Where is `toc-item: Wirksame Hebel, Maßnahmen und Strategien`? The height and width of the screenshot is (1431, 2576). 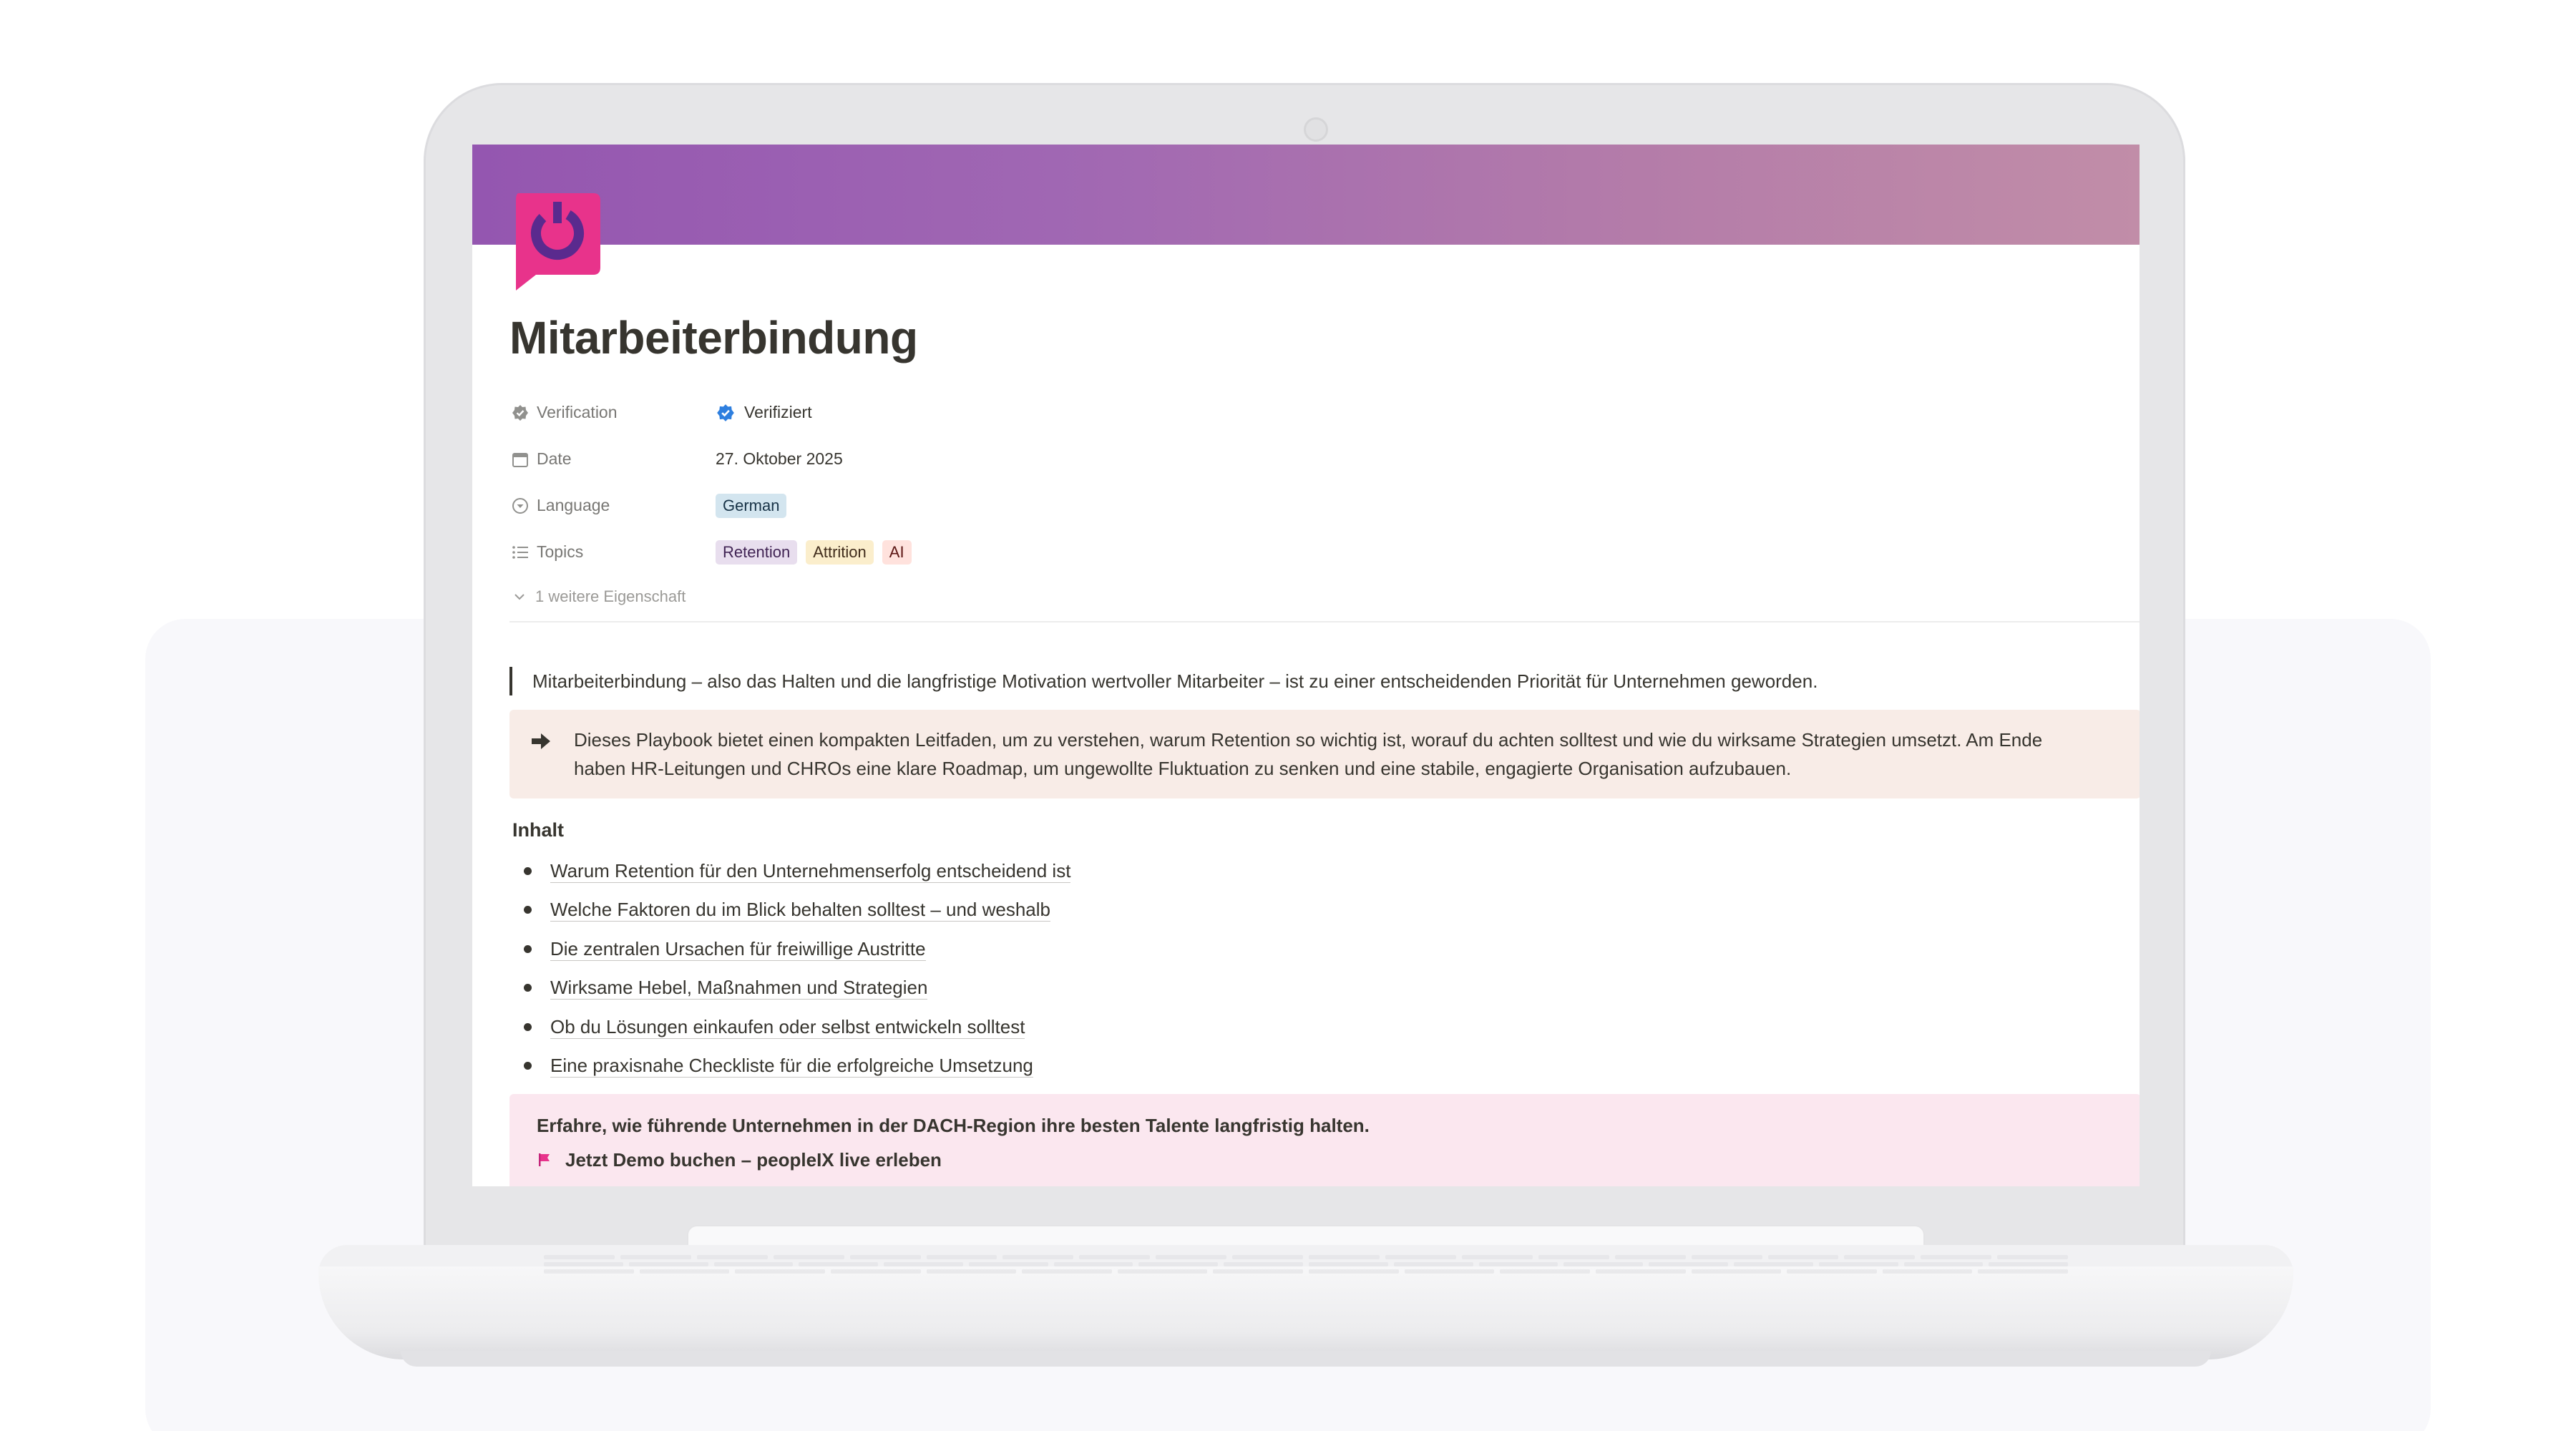 toc-item: Wirksame Hebel, Maßnahmen und Strategien is located at coordinates (1324, 988).